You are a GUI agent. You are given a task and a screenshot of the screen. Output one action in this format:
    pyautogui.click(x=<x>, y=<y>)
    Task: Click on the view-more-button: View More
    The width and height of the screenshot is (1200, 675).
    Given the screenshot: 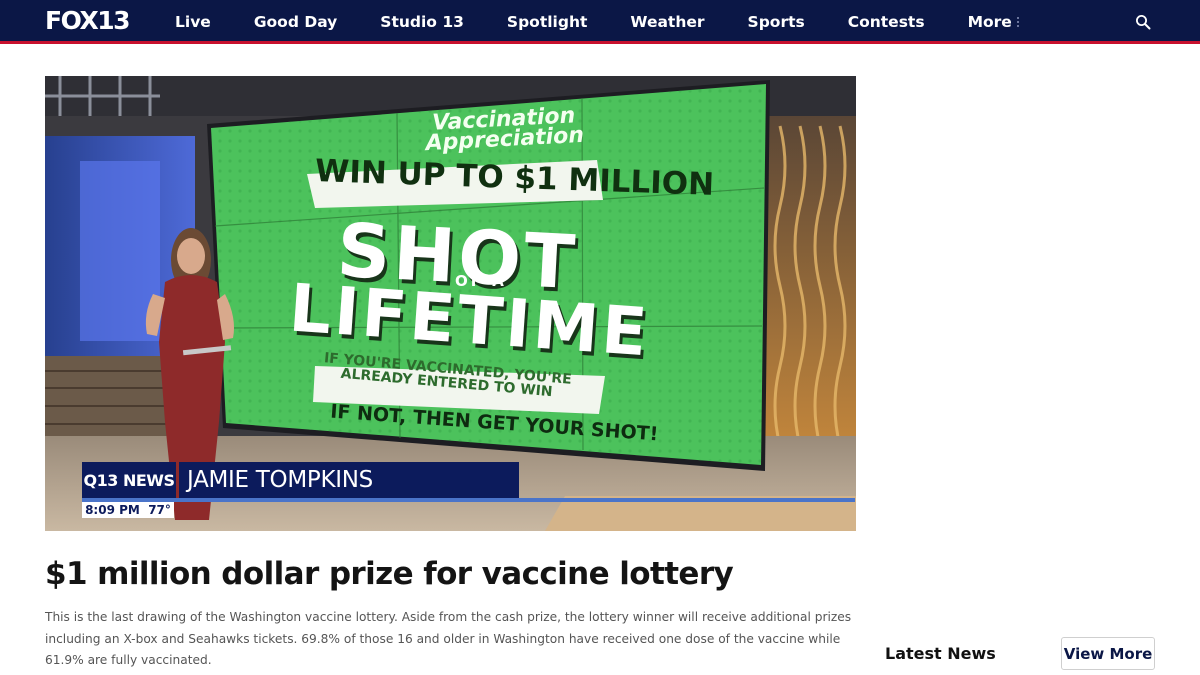 What is the action you would take?
    pyautogui.click(x=1108, y=653)
    